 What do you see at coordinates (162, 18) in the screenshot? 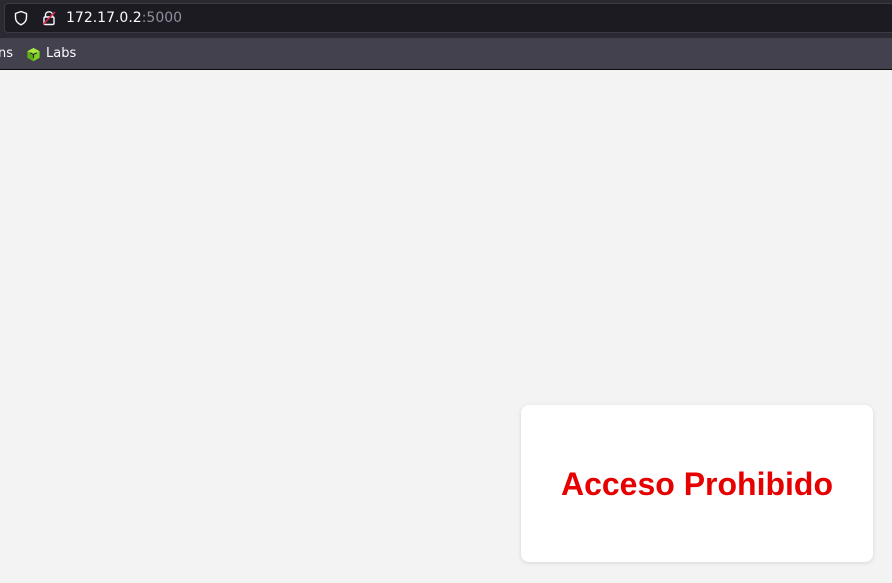
I see `url-port: :5000` at bounding box center [162, 18].